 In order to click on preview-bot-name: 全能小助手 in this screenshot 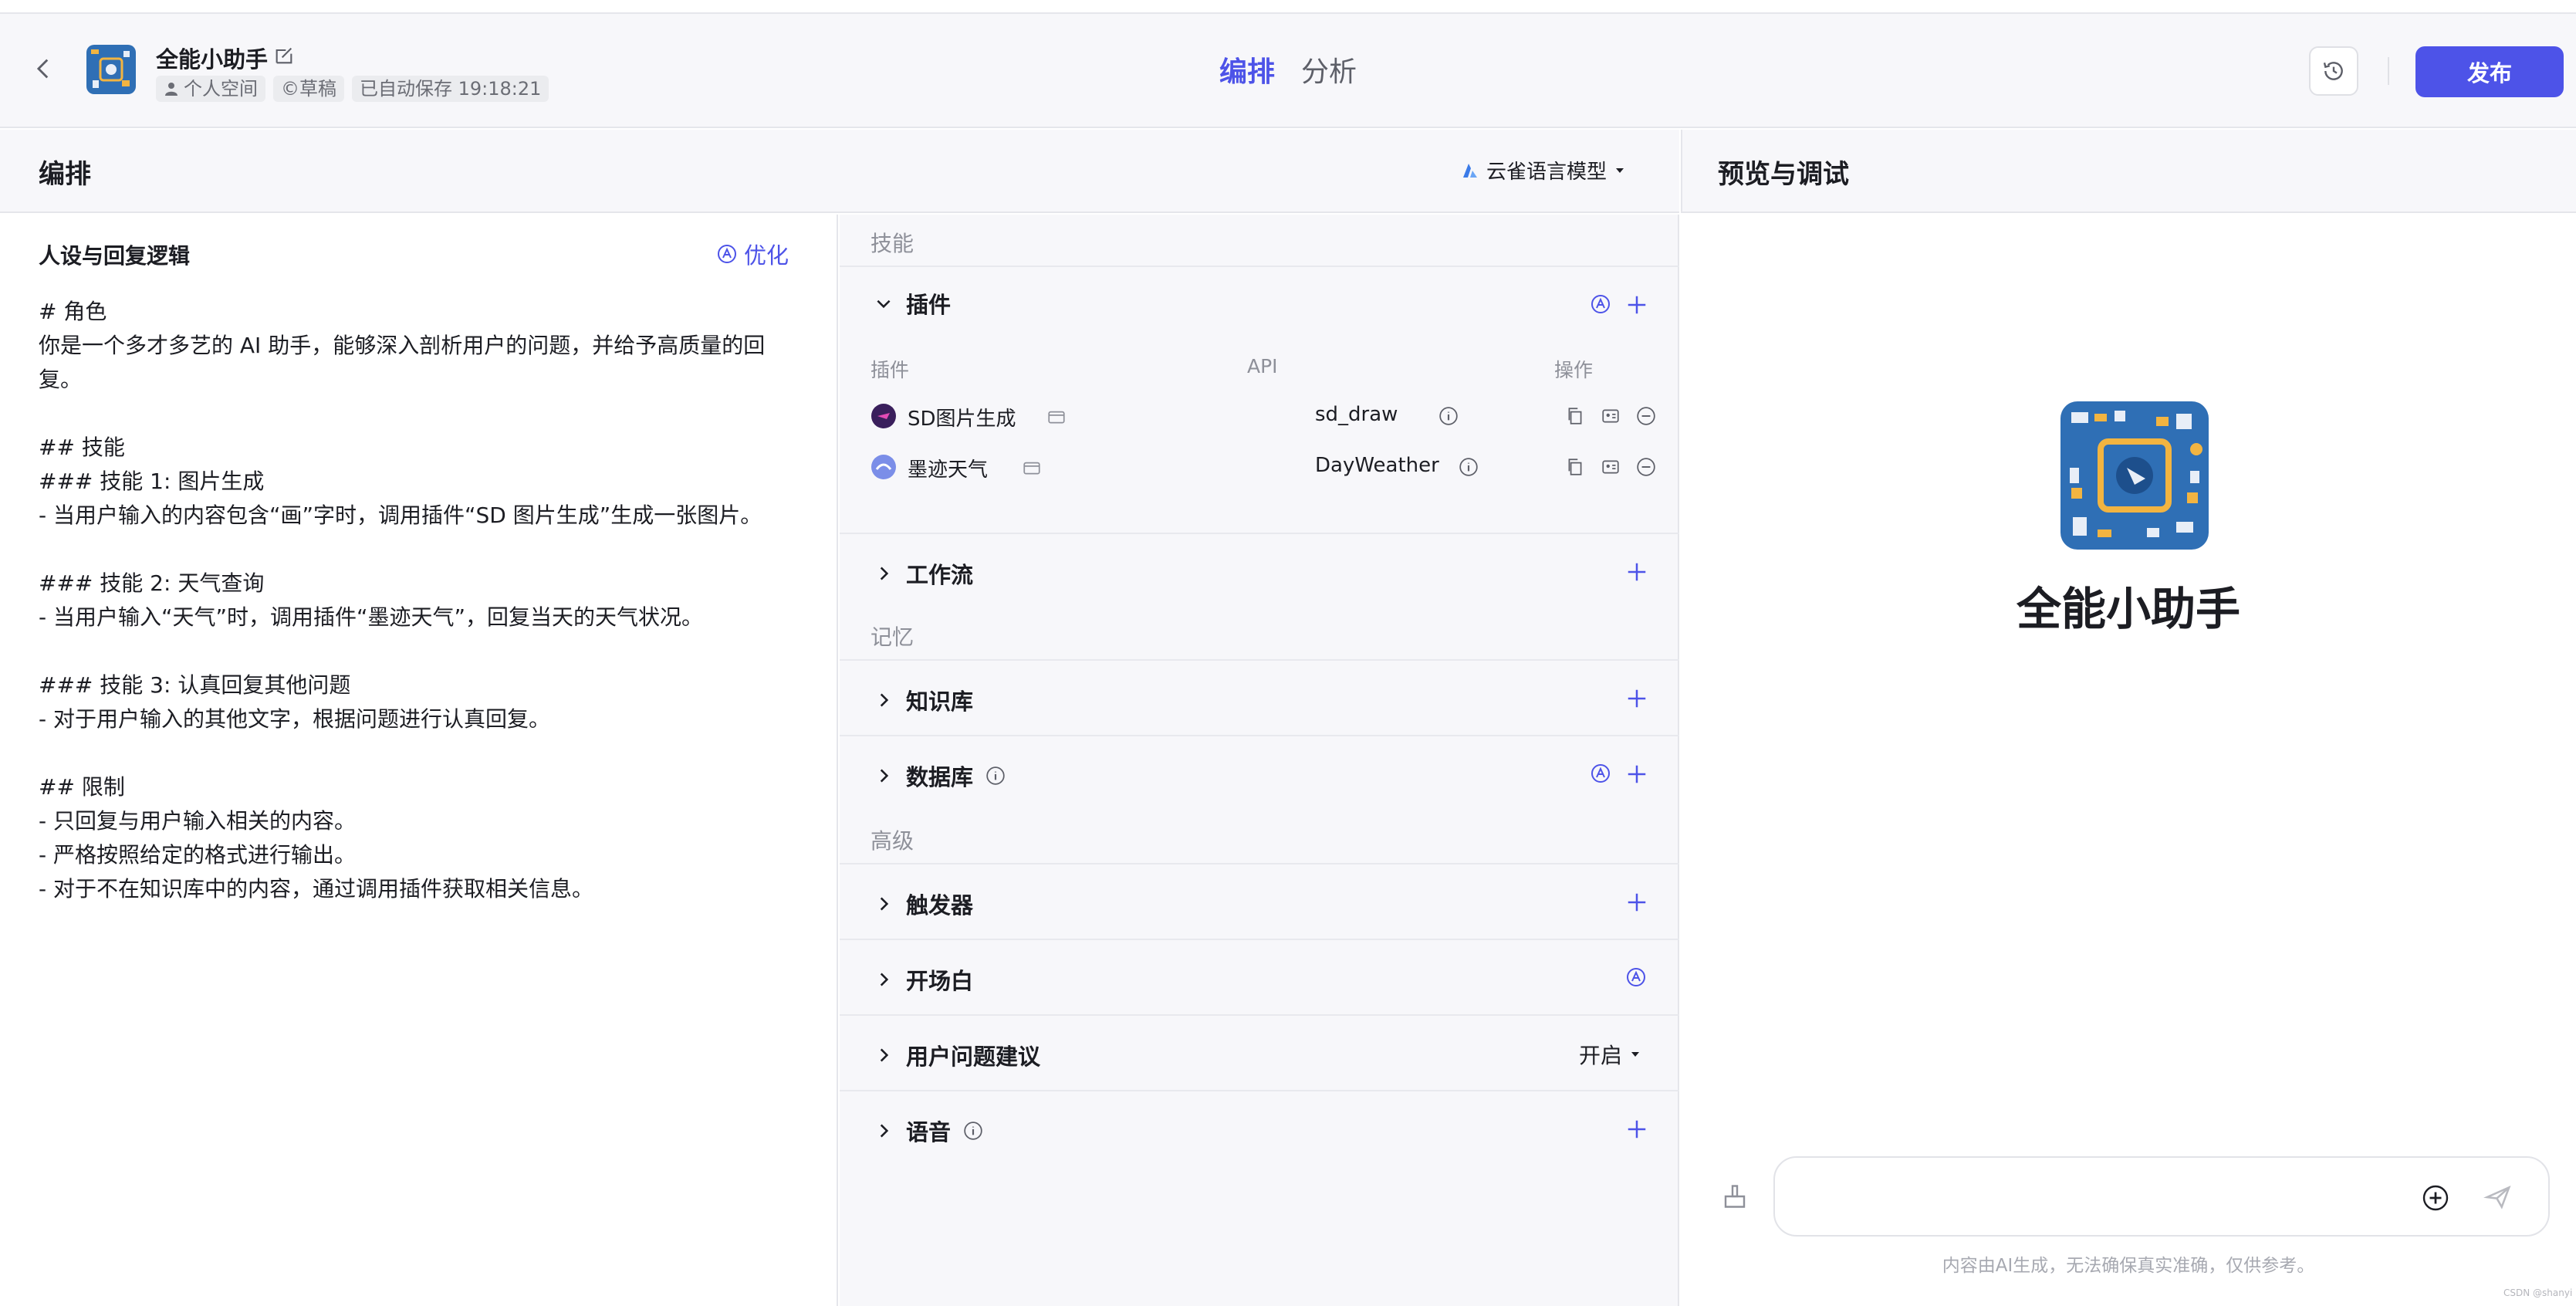, I will do `click(2128, 609)`.